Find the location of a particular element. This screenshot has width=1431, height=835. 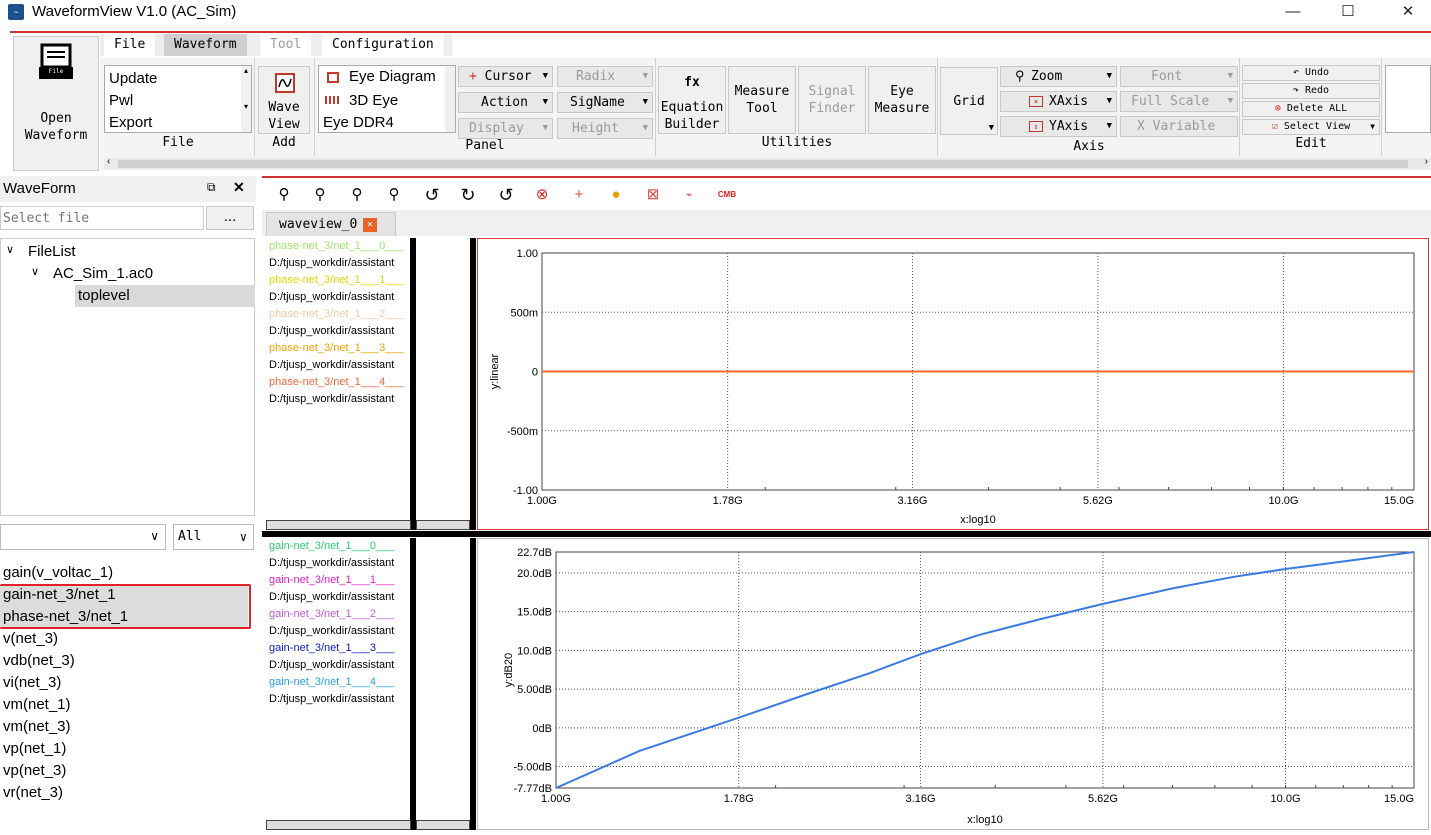

tab-waveview-0: waveview_0 ✕ is located at coordinates (331, 224).